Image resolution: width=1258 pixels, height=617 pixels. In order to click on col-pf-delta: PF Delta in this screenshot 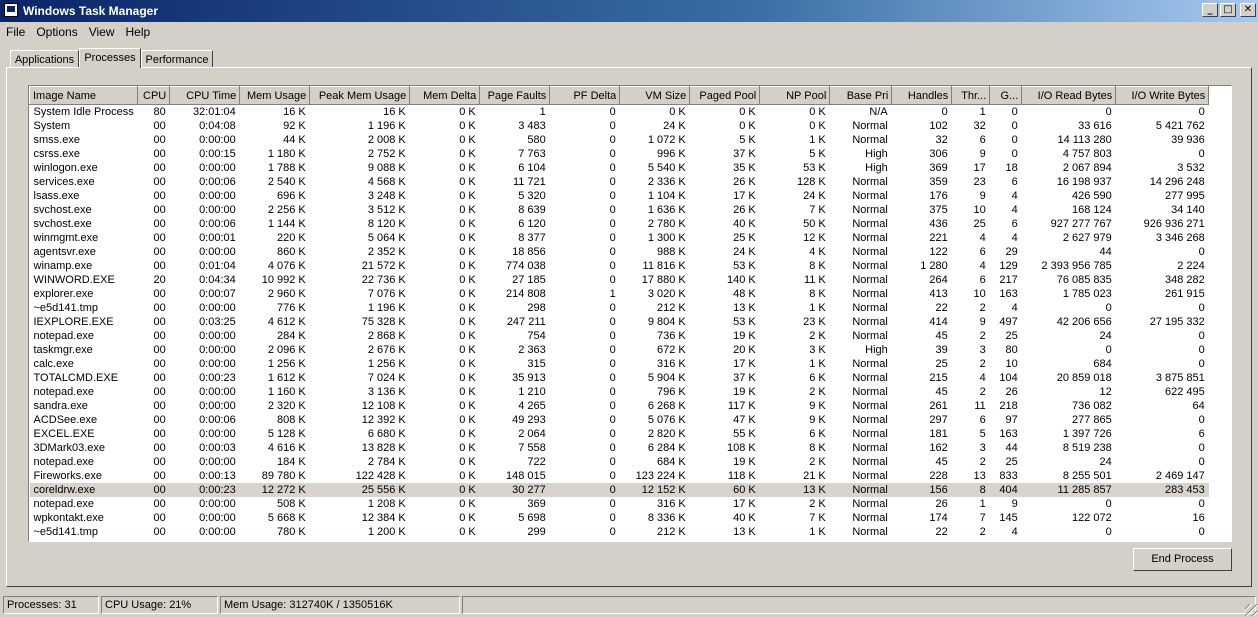, I will do `click(585, 95)`.